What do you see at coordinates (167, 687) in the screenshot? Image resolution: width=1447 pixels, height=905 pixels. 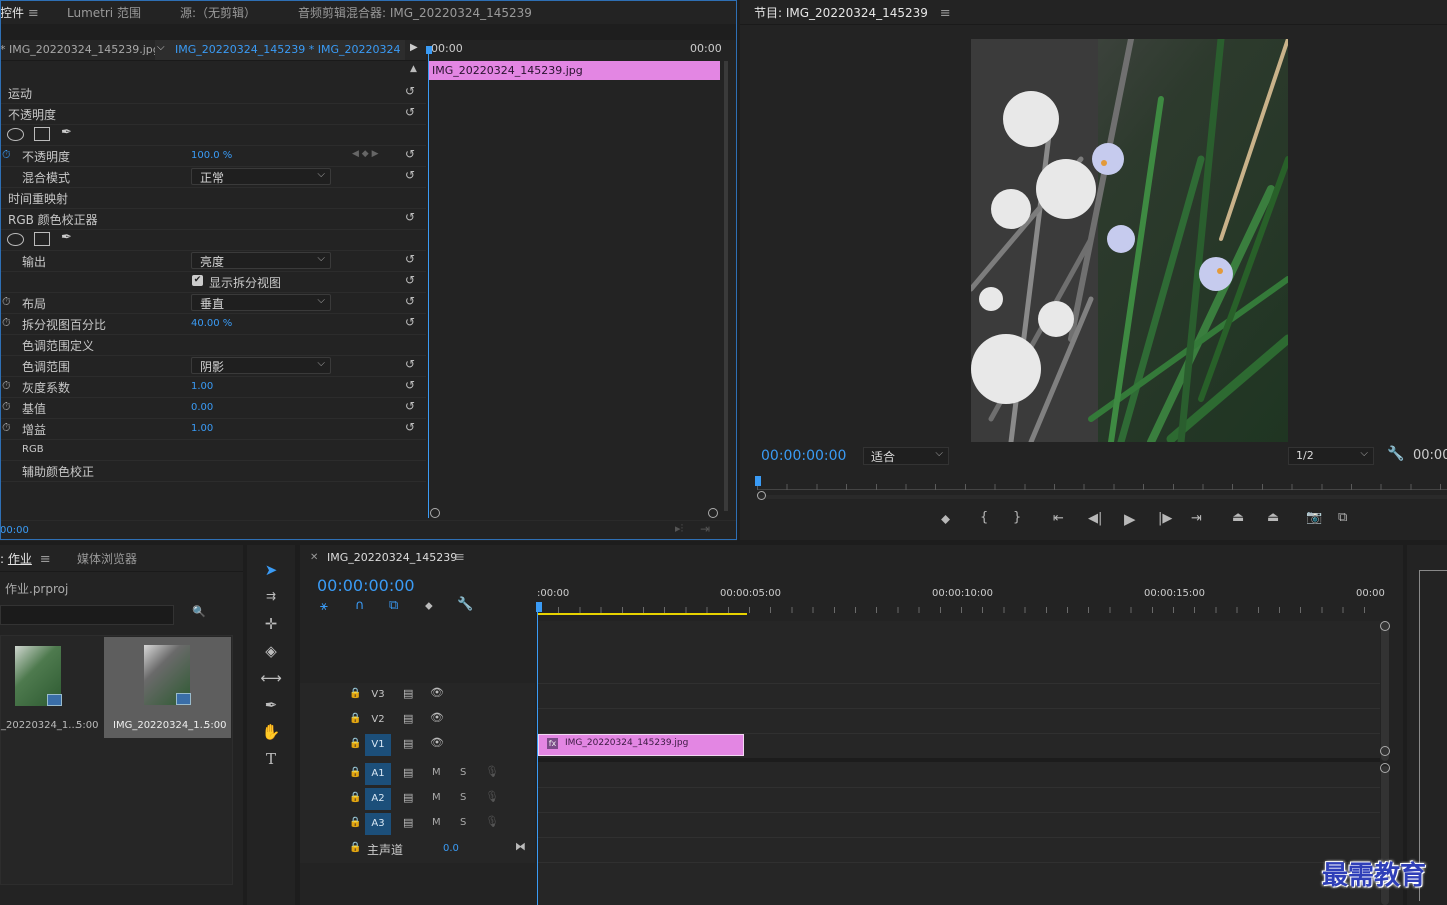 I see `project-item-selected: IMG_20220324_1... 5:00` at bounding box center [167, 687].